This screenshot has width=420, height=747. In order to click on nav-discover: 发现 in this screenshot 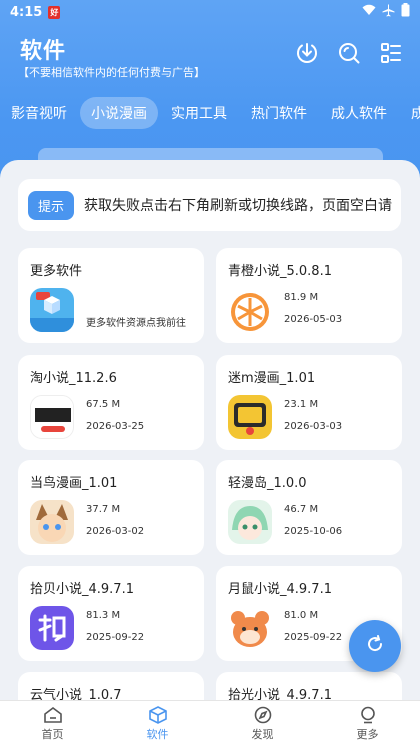, I will do `click(262, 724)`.